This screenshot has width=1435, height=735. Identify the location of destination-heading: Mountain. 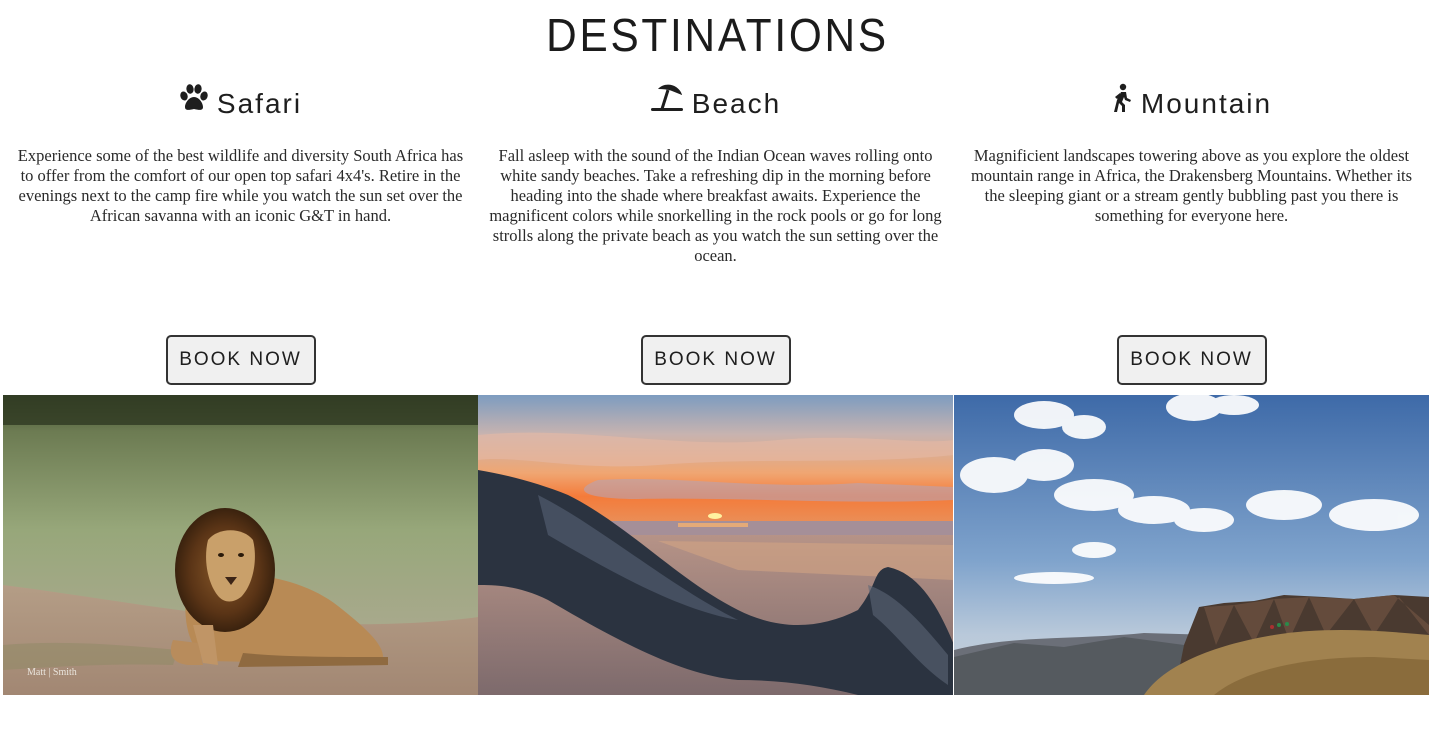
(1191, 104).